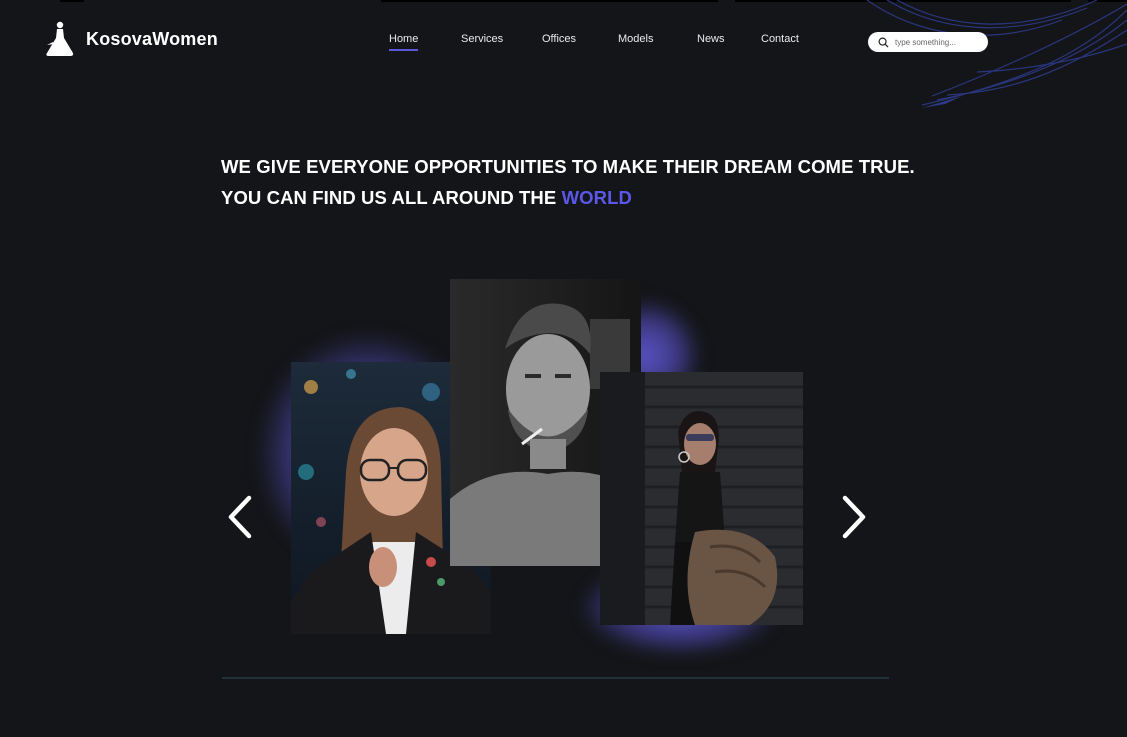 This screenshot has height=737, width=1127. Describe the element at coordinates (559, 39) in the screenshot. I see `nav-offices: Offices` at that location.